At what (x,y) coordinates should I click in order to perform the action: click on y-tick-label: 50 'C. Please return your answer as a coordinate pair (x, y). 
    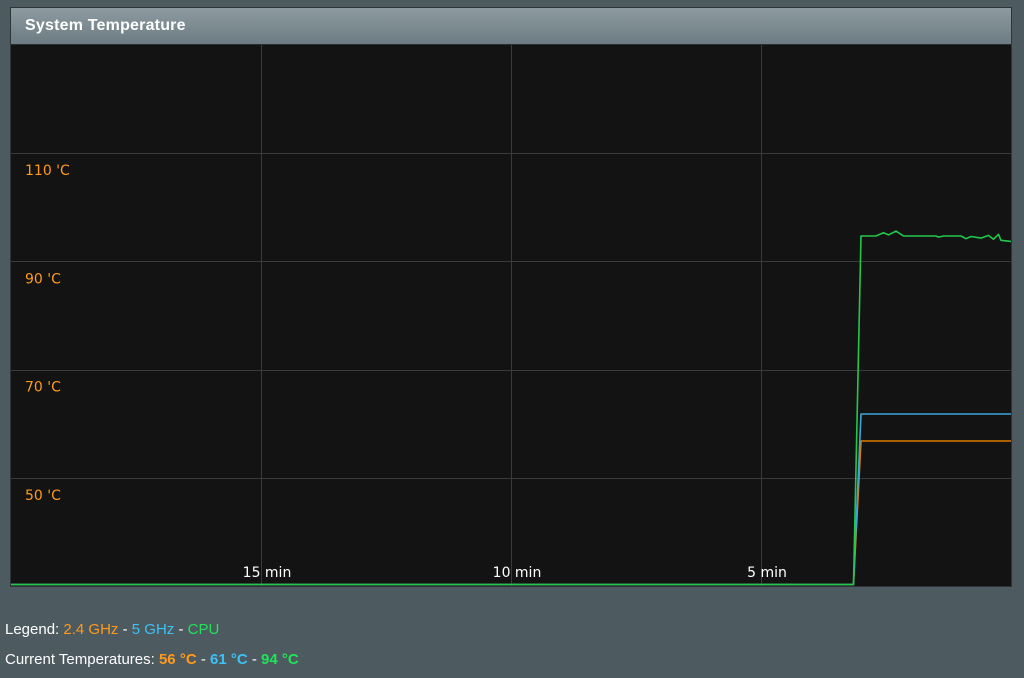
    Looking at the image, I should click on (43, 496).